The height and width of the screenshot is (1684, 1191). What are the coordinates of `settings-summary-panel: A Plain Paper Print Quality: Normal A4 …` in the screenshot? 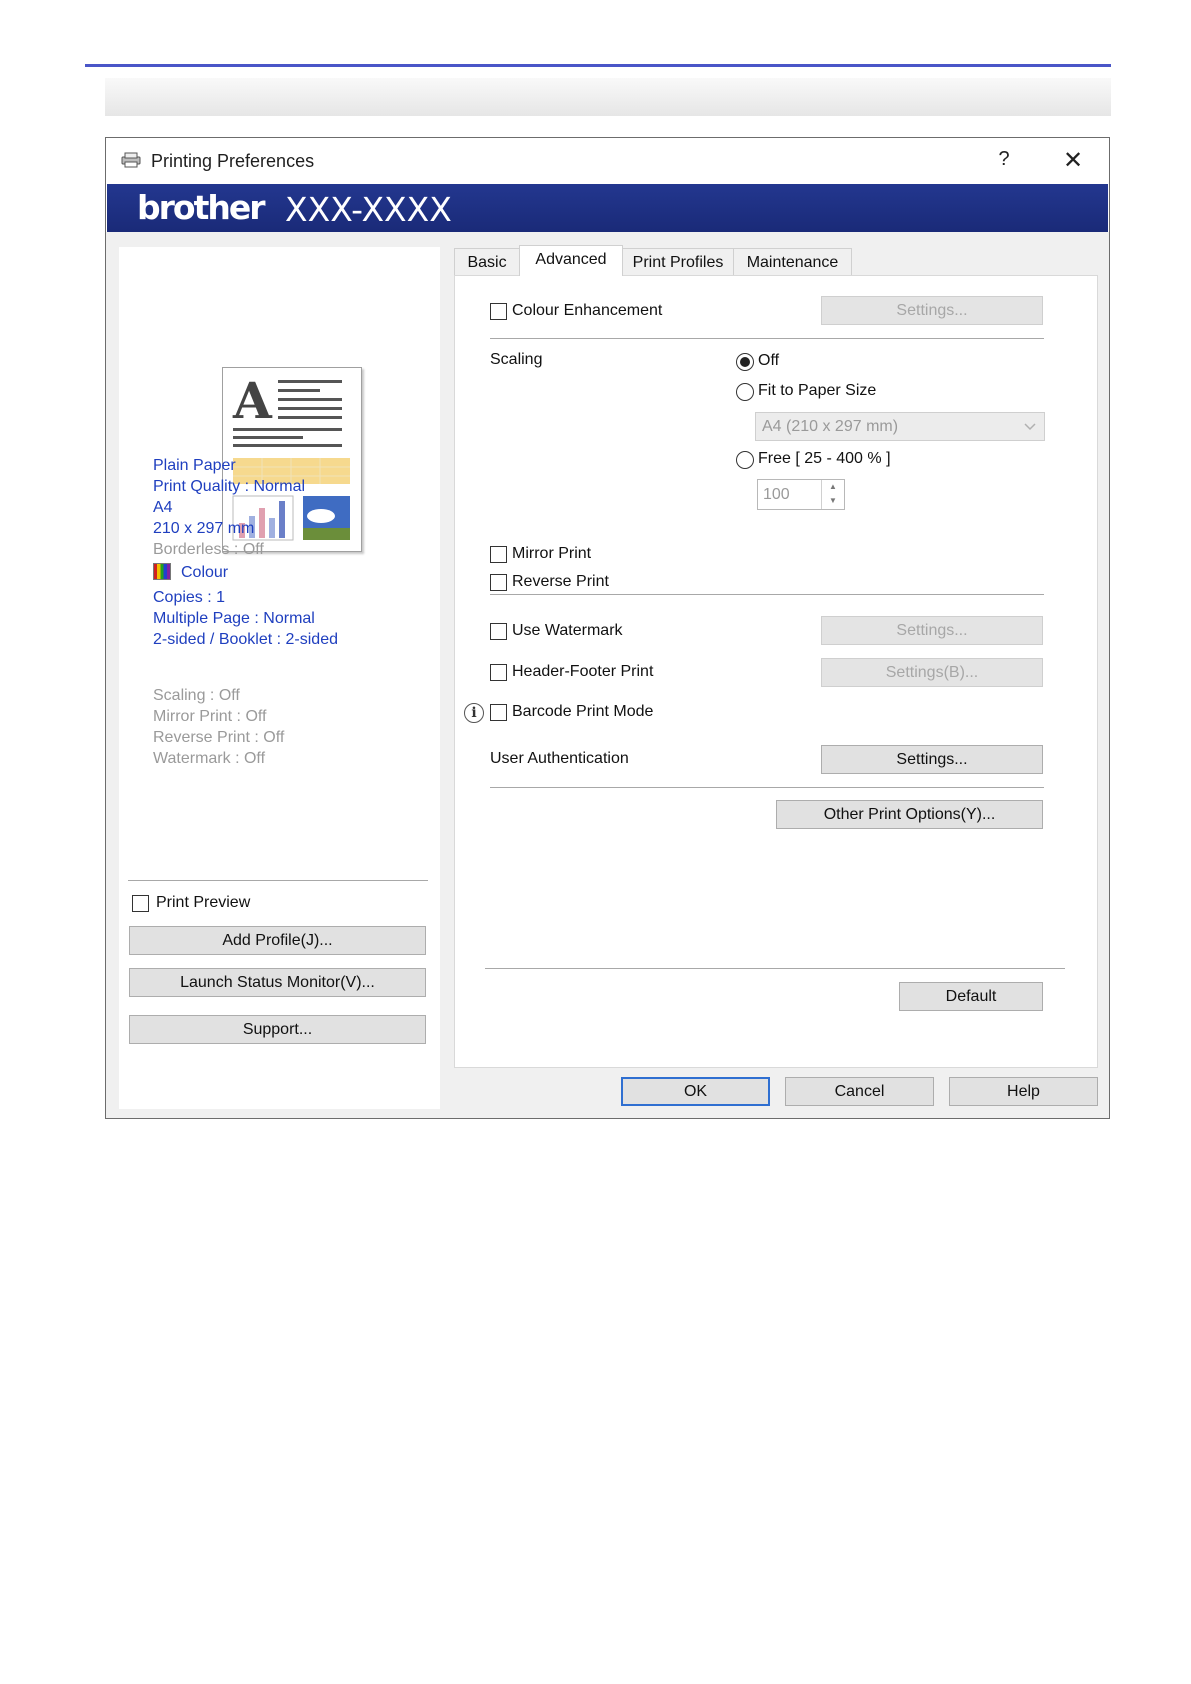 It's located at (279, 678).